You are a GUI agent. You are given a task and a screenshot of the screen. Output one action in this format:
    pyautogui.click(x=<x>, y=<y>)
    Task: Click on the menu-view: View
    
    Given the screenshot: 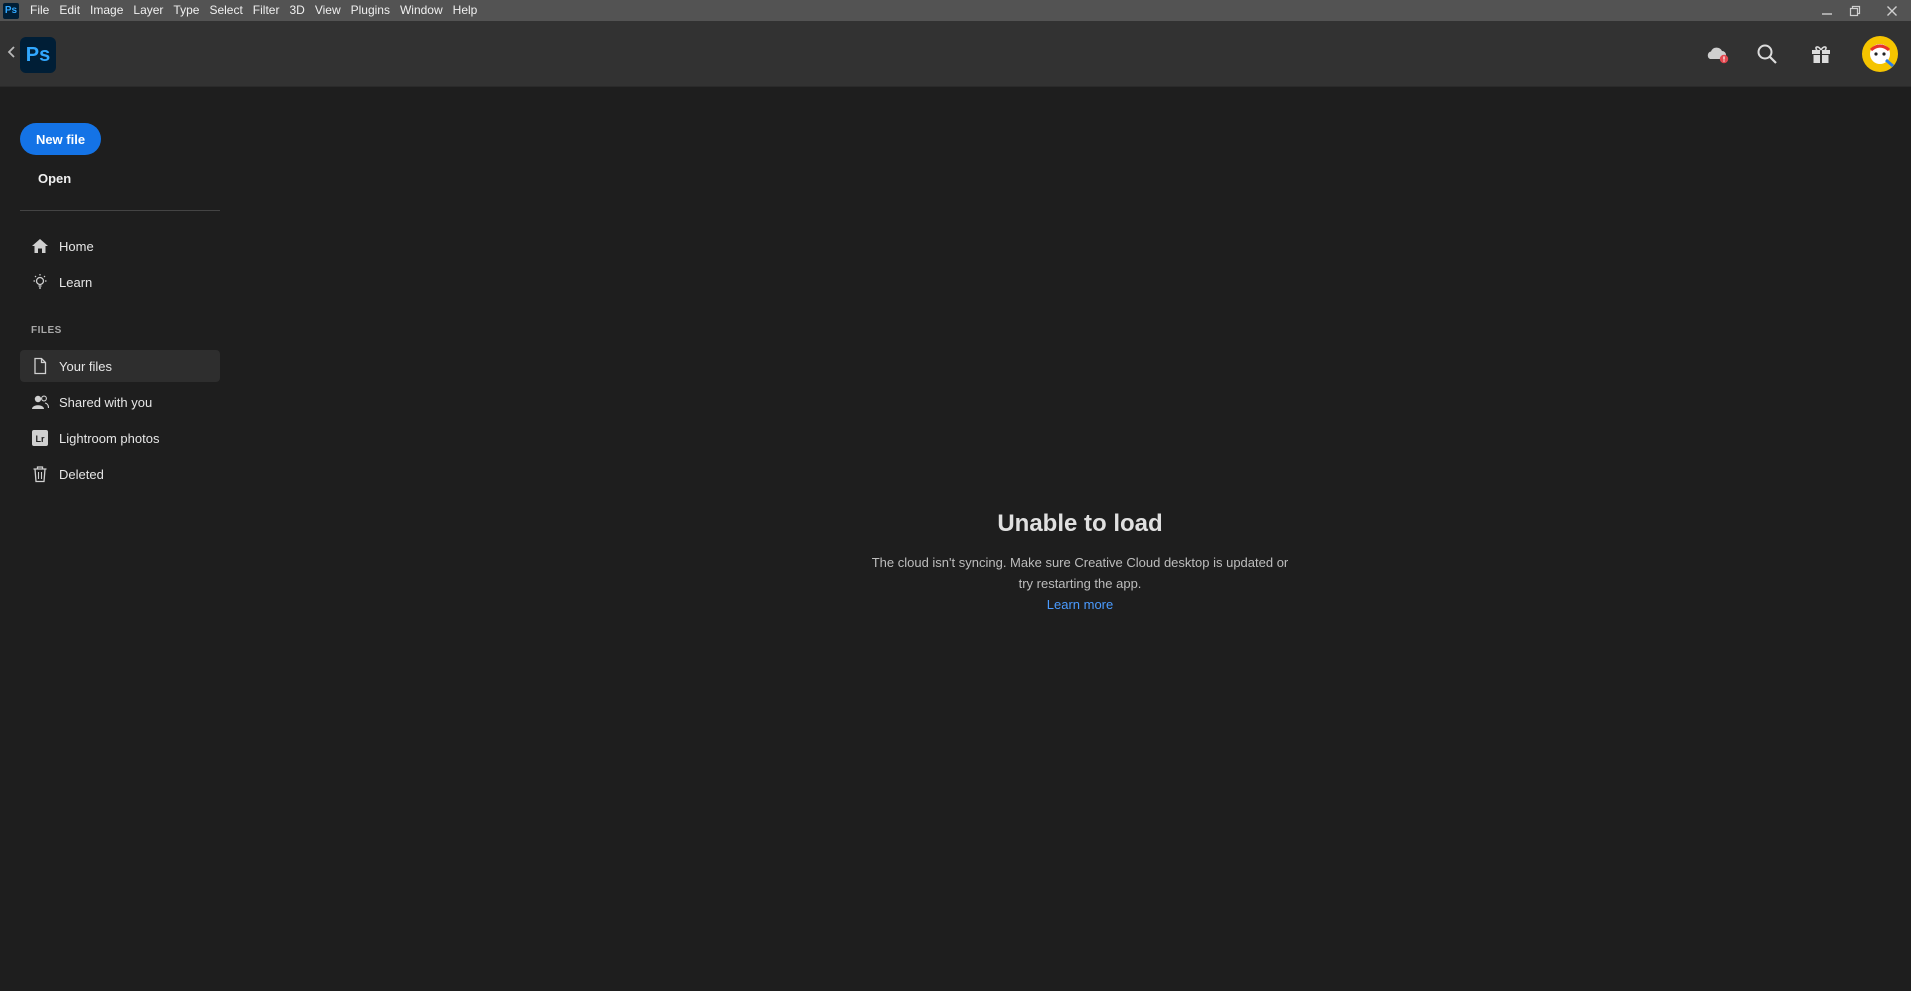 What is the action you would take?
    pyautogui.click(x=328, y=10)
    